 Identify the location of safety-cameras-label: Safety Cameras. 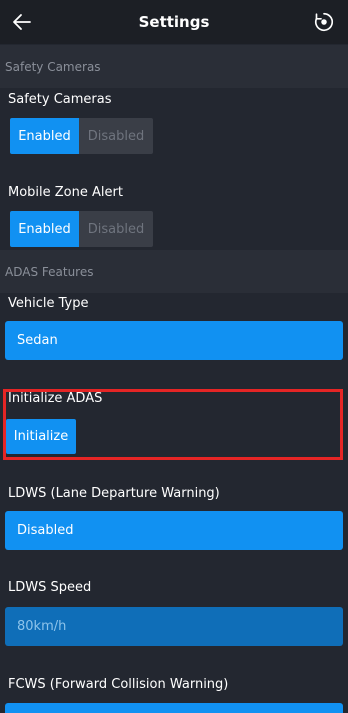
(60, 99).